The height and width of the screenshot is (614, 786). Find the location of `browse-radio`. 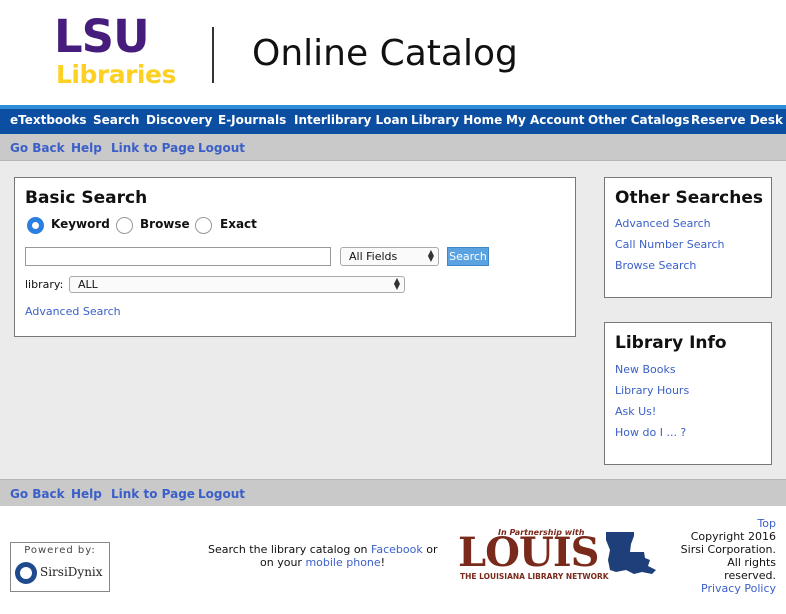

browse-radio is located at coordinates (124, 225).